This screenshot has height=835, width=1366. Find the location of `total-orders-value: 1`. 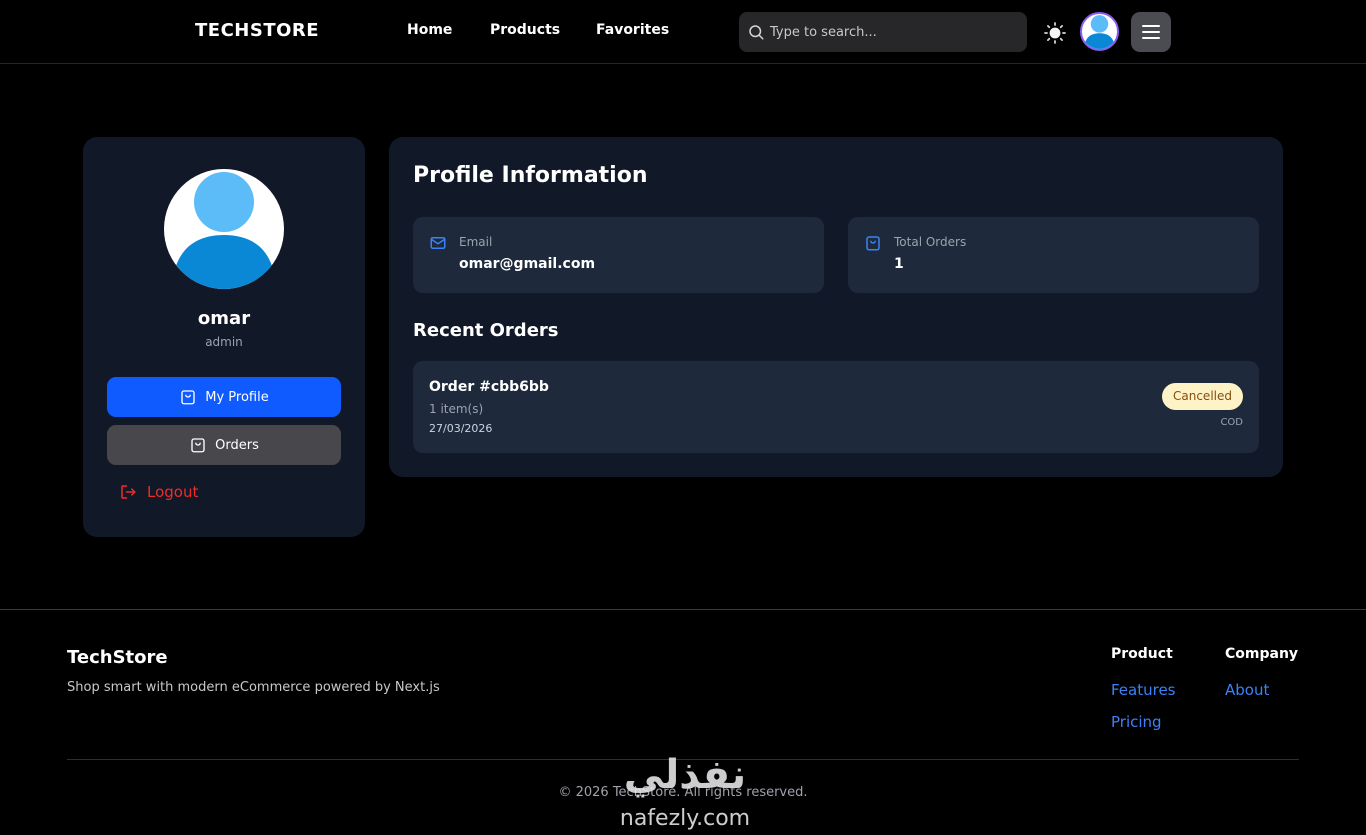

total-orders-value: 1 is located at coordinates (899, 264).